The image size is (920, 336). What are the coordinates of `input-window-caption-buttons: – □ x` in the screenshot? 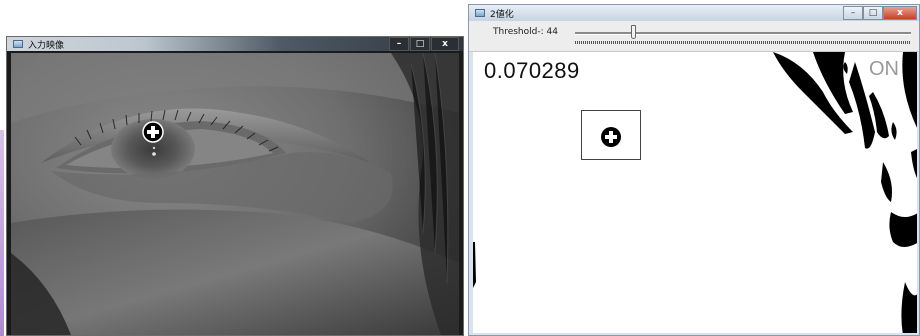 It's located at (423, 44).